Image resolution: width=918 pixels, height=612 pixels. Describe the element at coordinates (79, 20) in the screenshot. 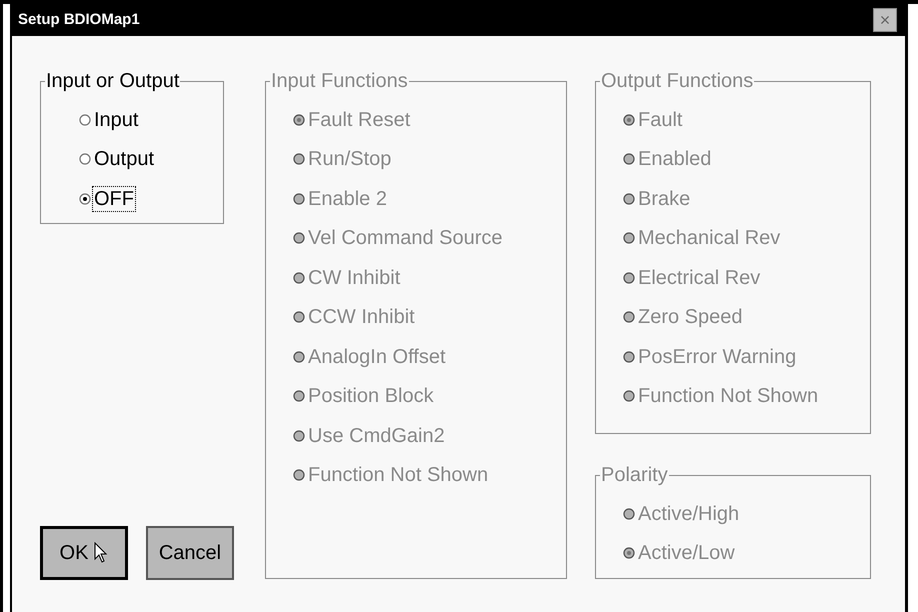

I see `window-title: Setup BDIOMap1` at that location.